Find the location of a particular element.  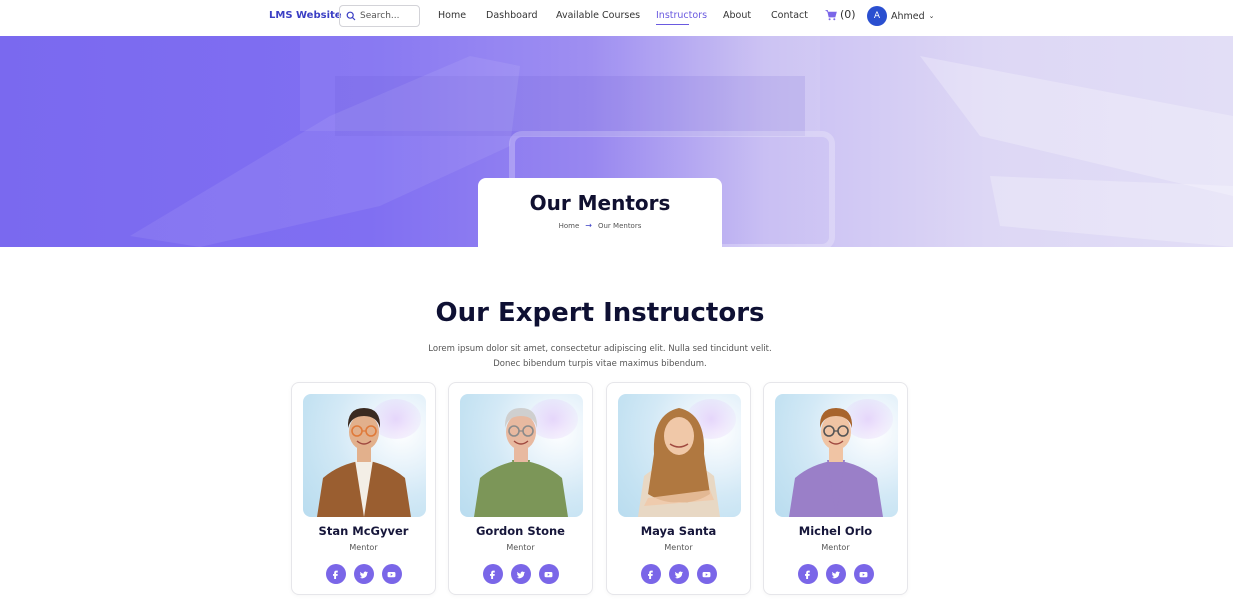

brand-logo-link: LMS Website is located at coordinates (305, 15).